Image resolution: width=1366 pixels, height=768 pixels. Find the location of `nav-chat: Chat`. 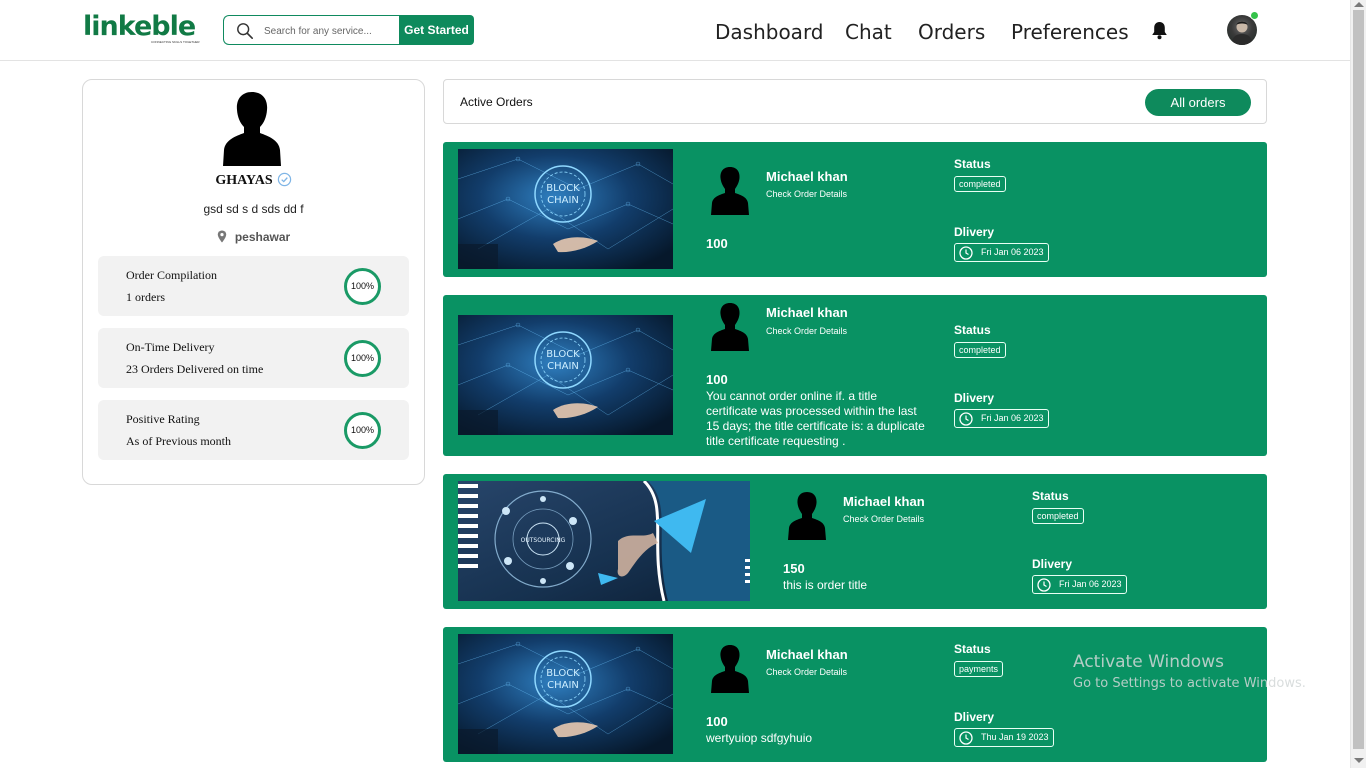

nav-chat: Chat is located at coordinates (868, 32).